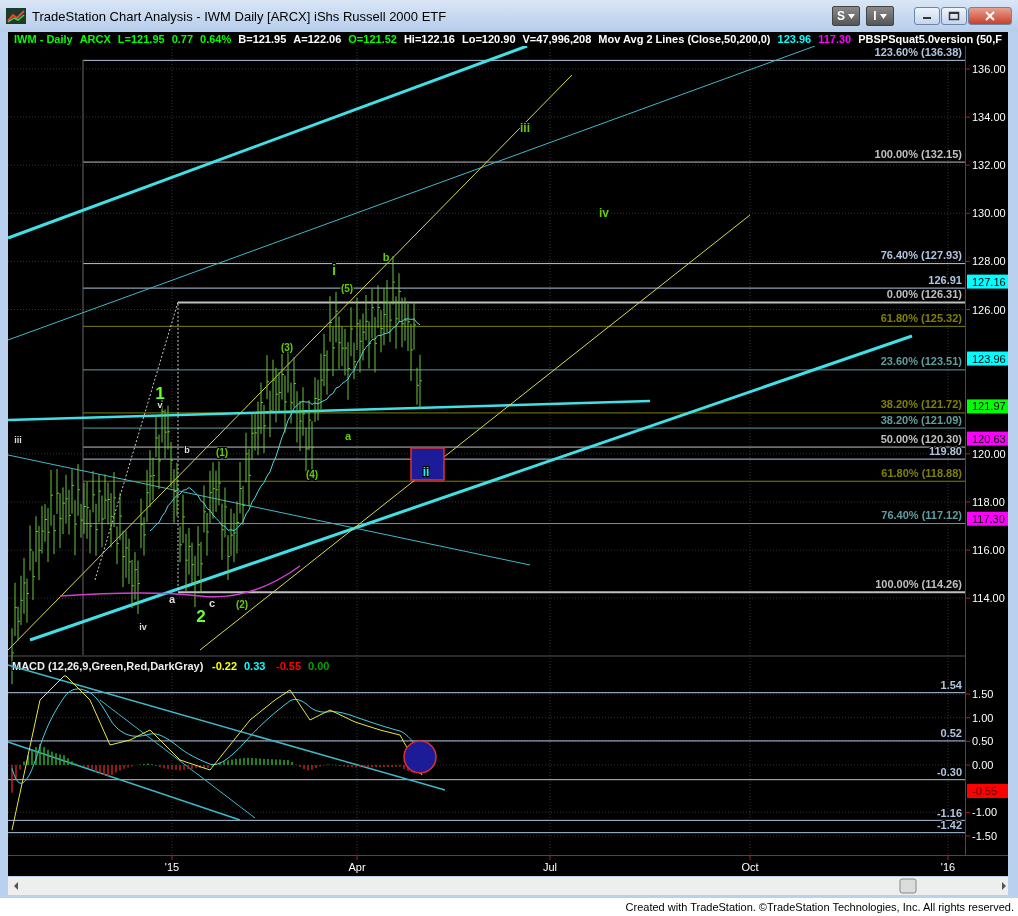 The width and height of the screenshot is (1018, 916). What do you see at coordinates (921, 361) in the screenshot?
I see `fib-level-label: 23.60% (123.51)` at bounding box center [921, 361].